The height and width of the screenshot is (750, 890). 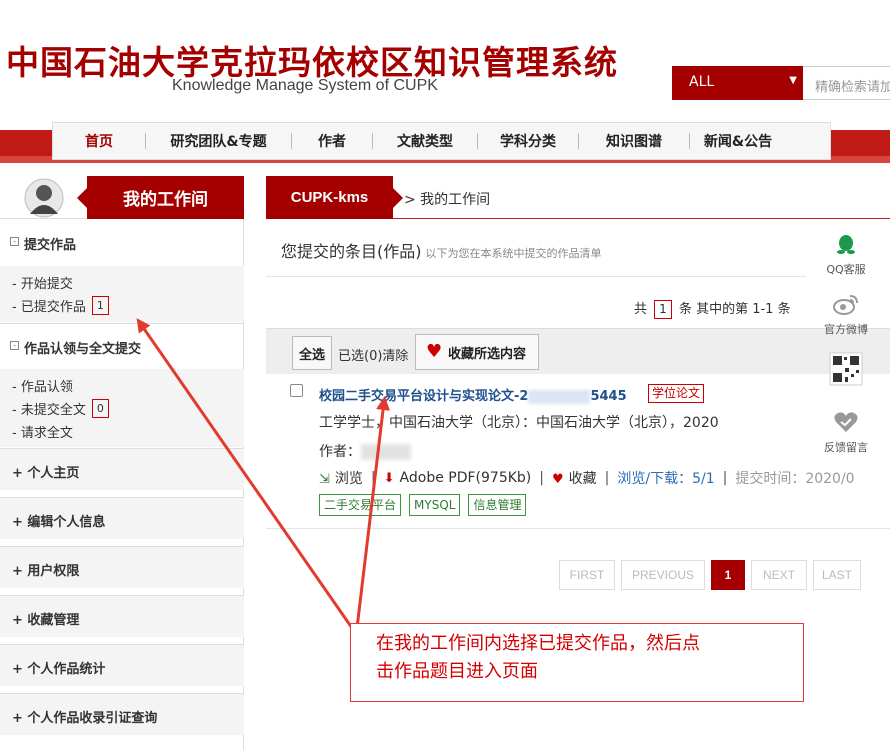 I want to click on link-label: - 已提交作品, so click(x=49, y=307).